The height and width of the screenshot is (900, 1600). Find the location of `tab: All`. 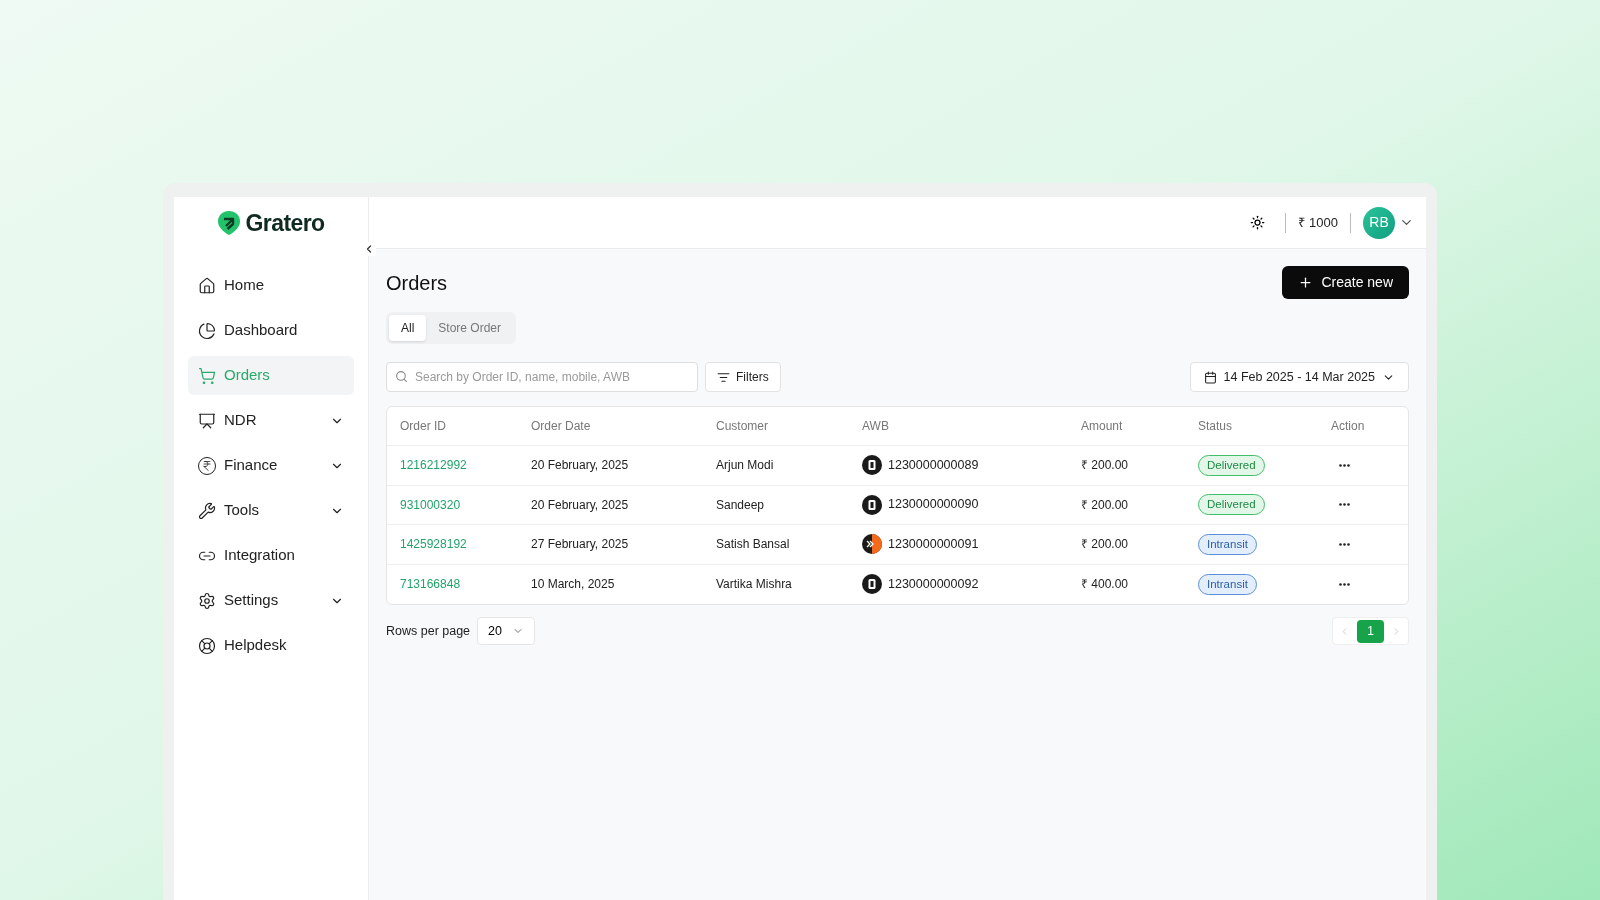

tab: All is located at coordinates (408, 328).